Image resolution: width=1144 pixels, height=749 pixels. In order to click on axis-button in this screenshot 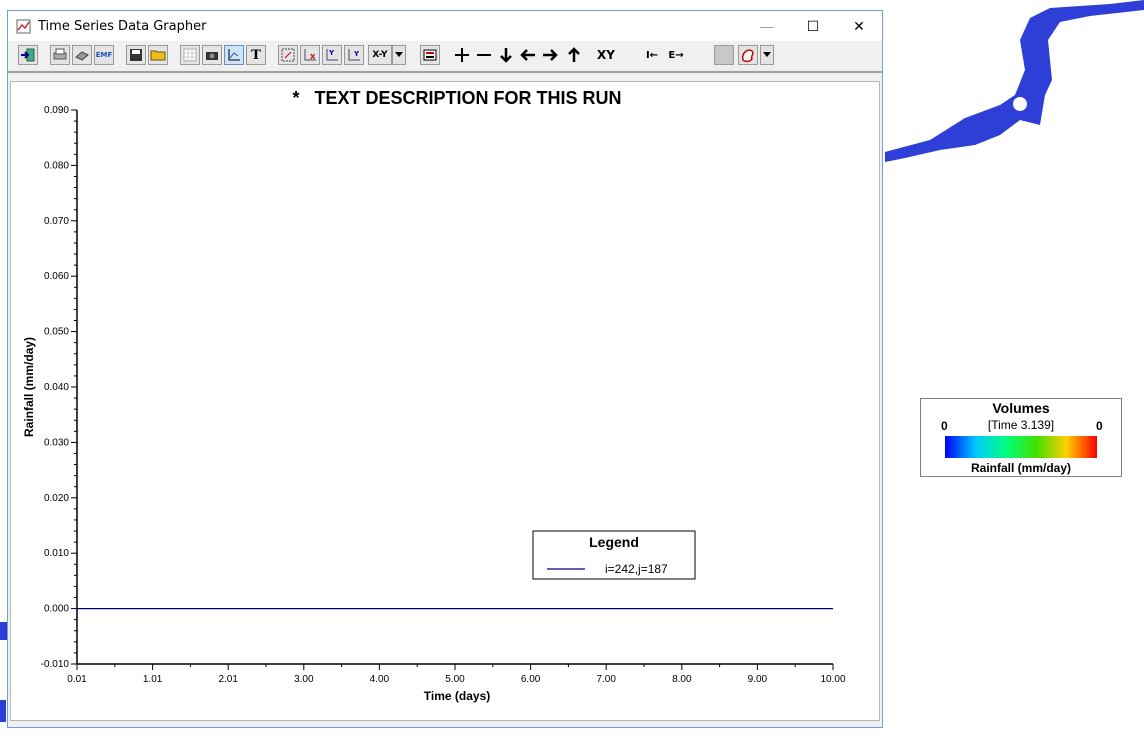, I will do `click(234, 55)`.